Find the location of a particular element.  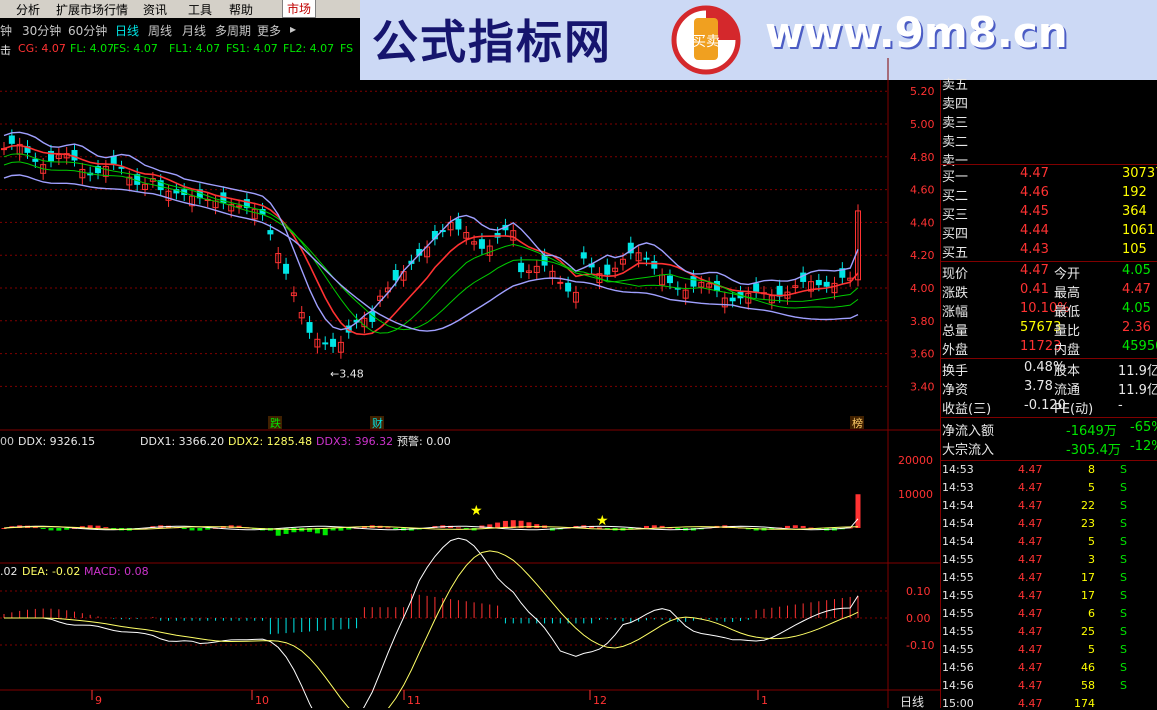

period-tab: 周线 is located at coordinates (160, 30).